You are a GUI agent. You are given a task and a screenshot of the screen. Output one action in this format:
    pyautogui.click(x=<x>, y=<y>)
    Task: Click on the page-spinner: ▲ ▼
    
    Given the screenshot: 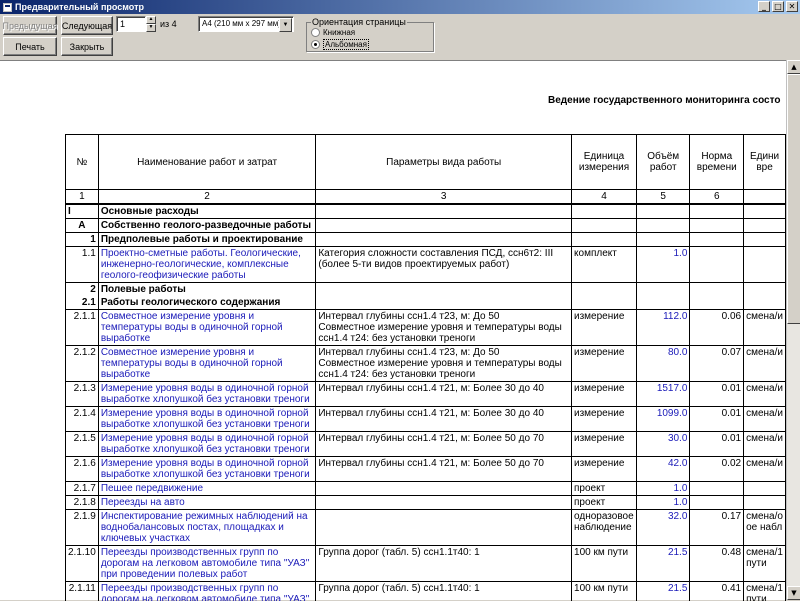 What is the action you would take?
    pyautogui.click(x=151, y=24)
    